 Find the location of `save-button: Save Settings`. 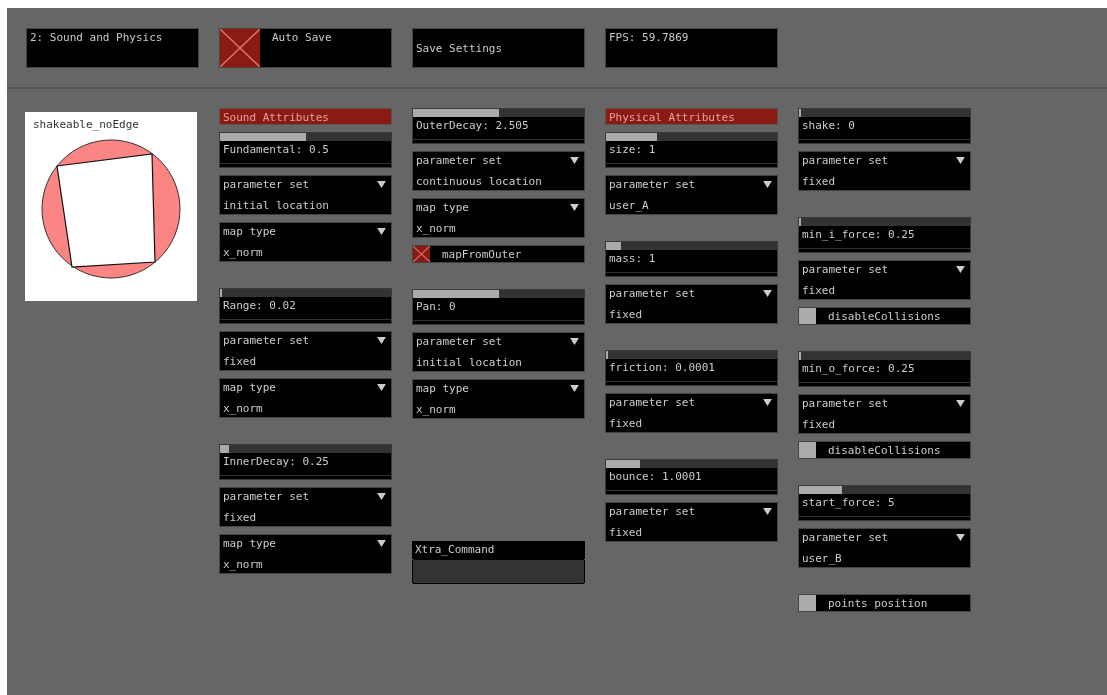

save-button: Save Settings is located at coordinates (498, 48).